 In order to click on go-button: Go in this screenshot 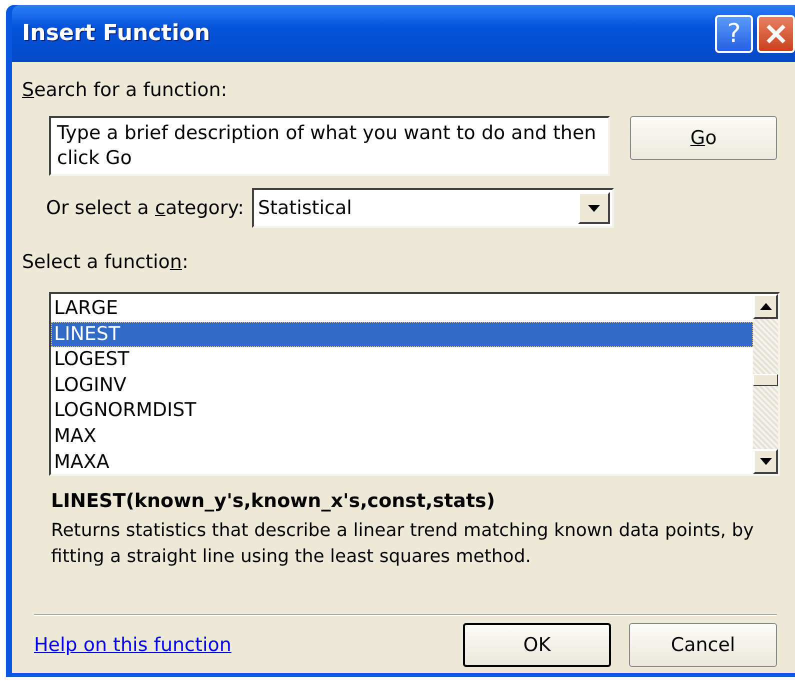, I will do `click(703, 138)`.